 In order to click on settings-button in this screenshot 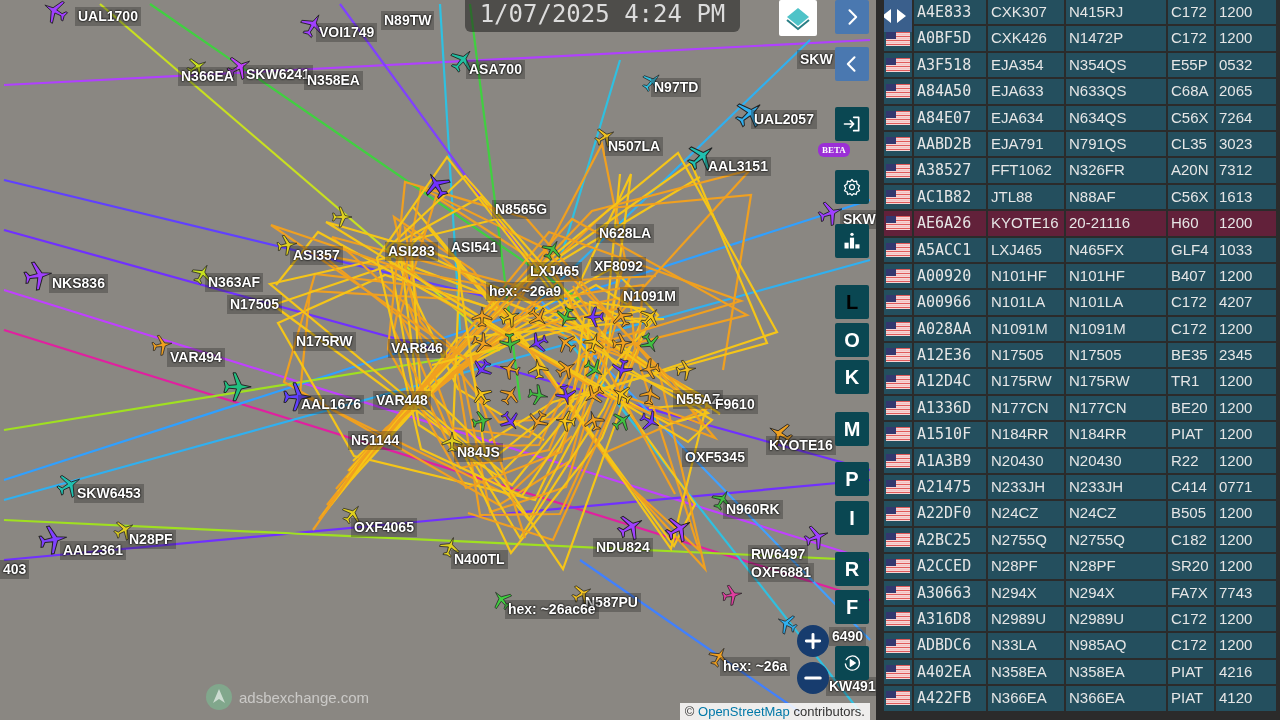, I will do `click(852, 187)`.